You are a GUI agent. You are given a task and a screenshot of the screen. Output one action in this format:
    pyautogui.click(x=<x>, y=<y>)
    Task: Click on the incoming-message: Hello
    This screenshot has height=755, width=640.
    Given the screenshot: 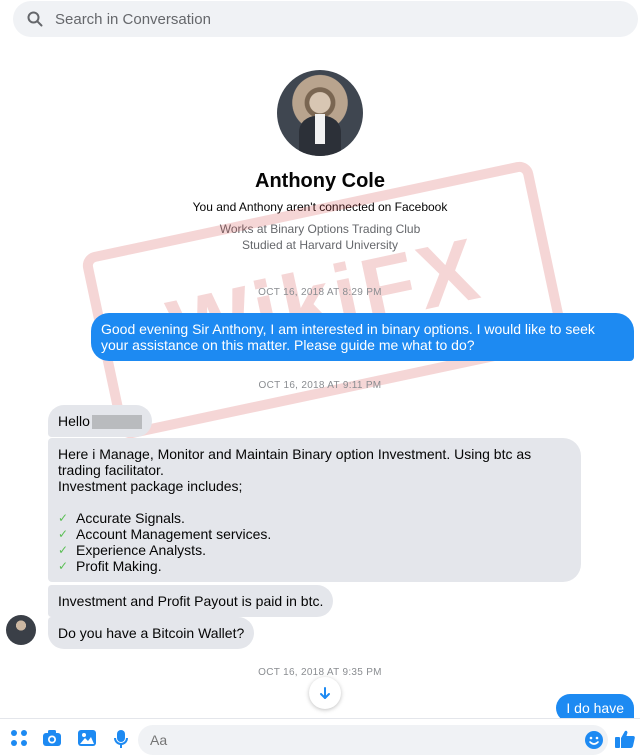 What is the action you would take?
    pyautogui.click(x=100, y=421)
    